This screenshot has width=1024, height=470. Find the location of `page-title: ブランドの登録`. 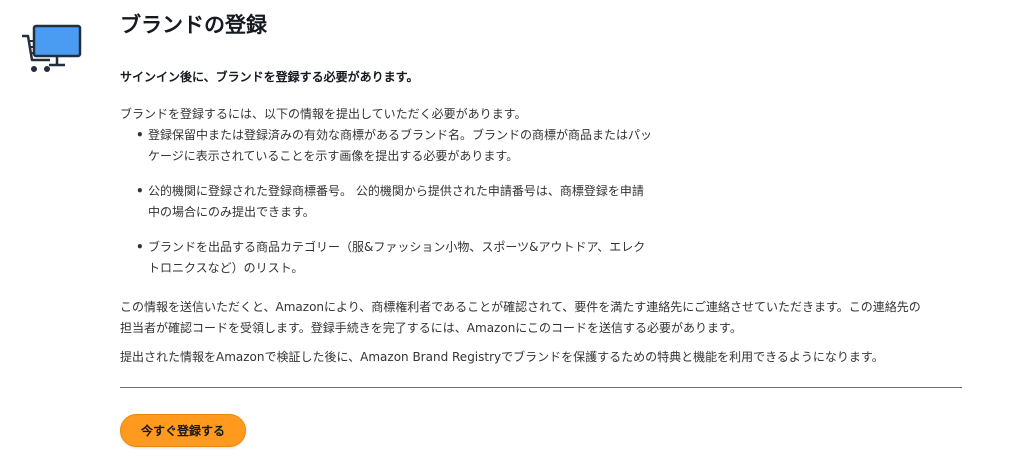

page-title: ブランドの登録 is located at coordinates (193, 25).